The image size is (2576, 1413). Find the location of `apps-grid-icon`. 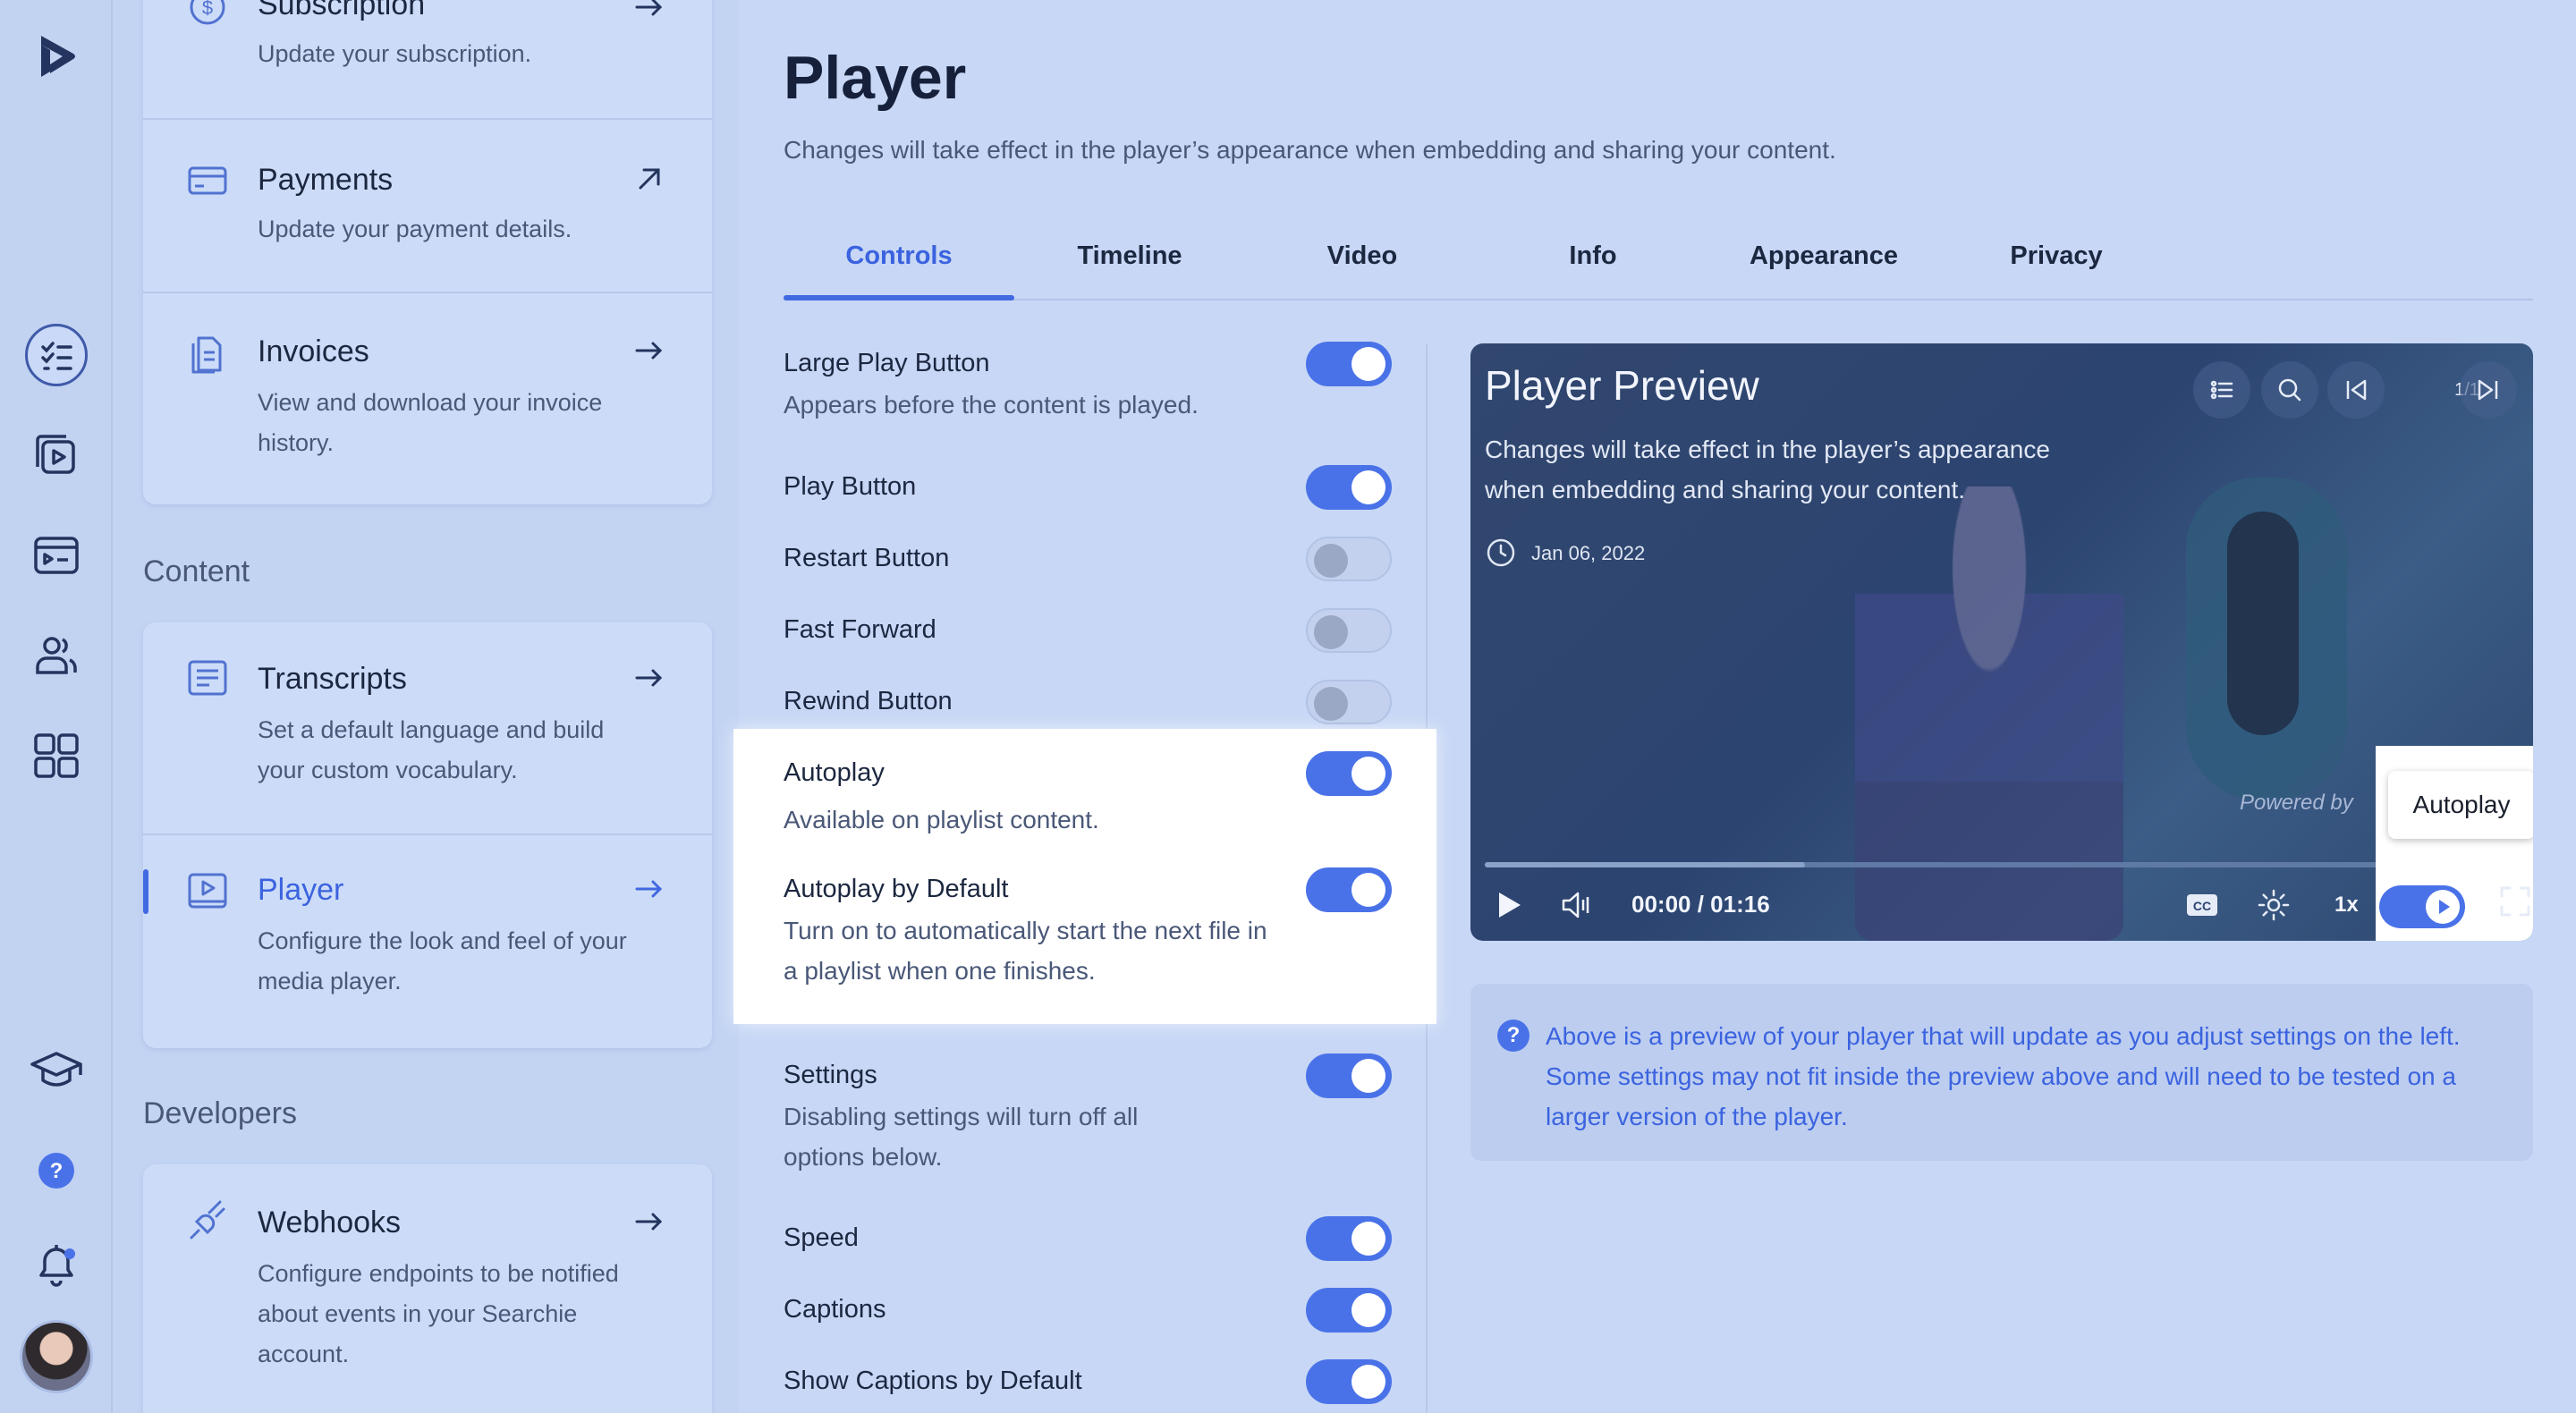

apps-grid-icon is located at coordinates (56, 755).